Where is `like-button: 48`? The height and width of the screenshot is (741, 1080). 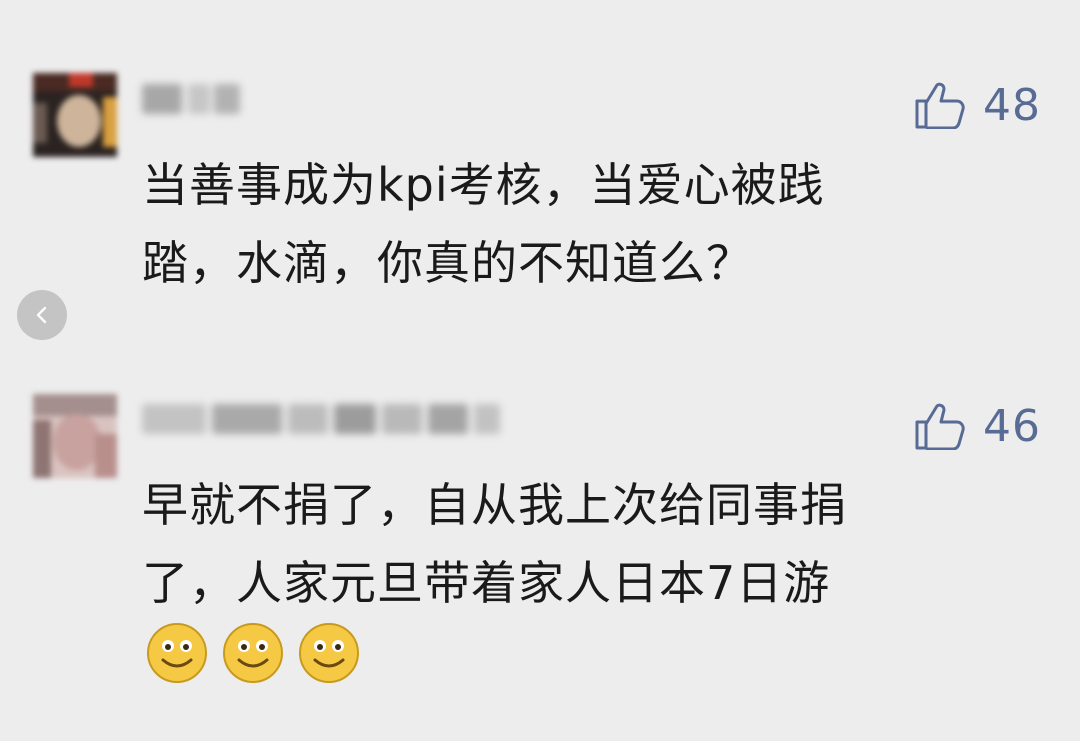
like-button: 48 is located at coordinates (977, 105).